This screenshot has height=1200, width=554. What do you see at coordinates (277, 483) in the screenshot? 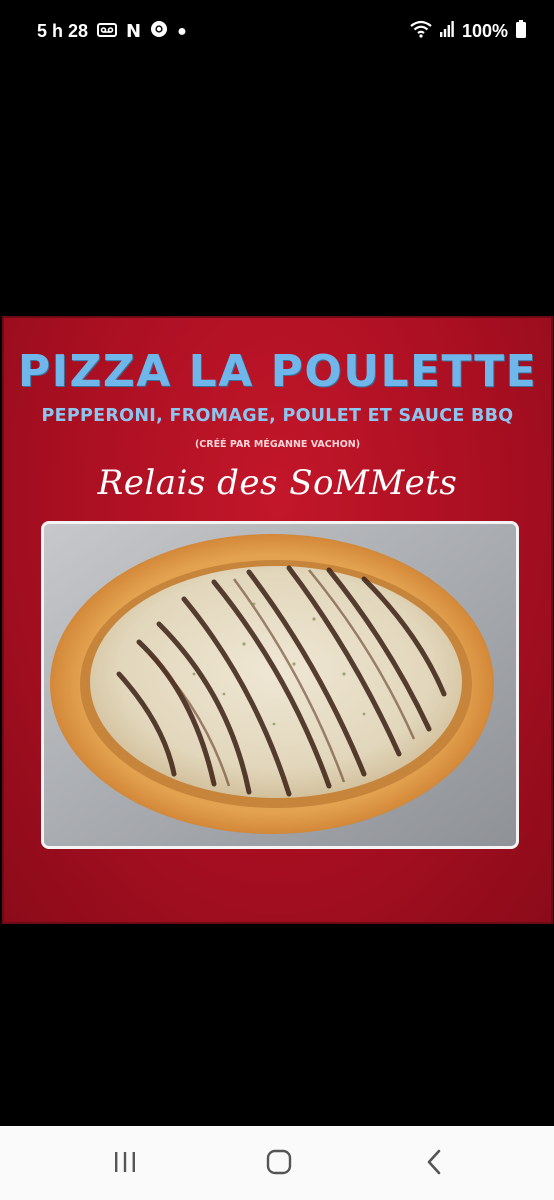
I see `brand-logo: Relais des SoMMets` at bounding box center [277, 483].